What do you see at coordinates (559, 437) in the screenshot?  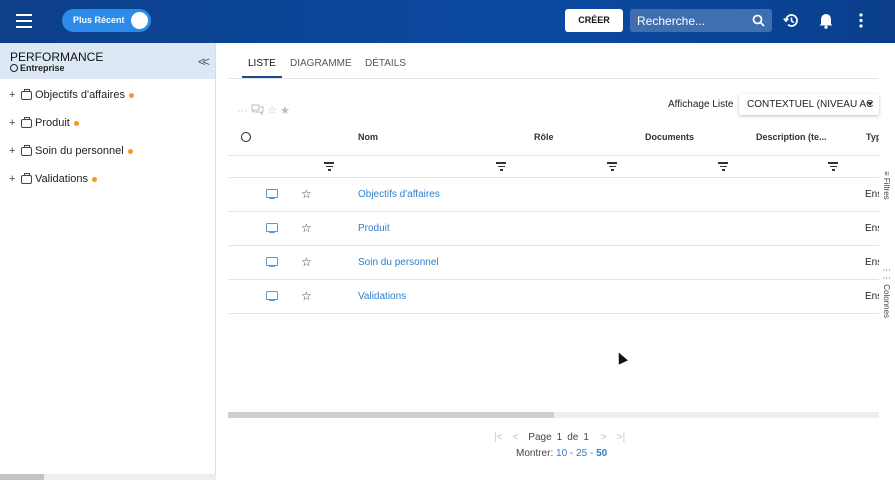 I see `page-number: 1` at bounding box center [559, 437].